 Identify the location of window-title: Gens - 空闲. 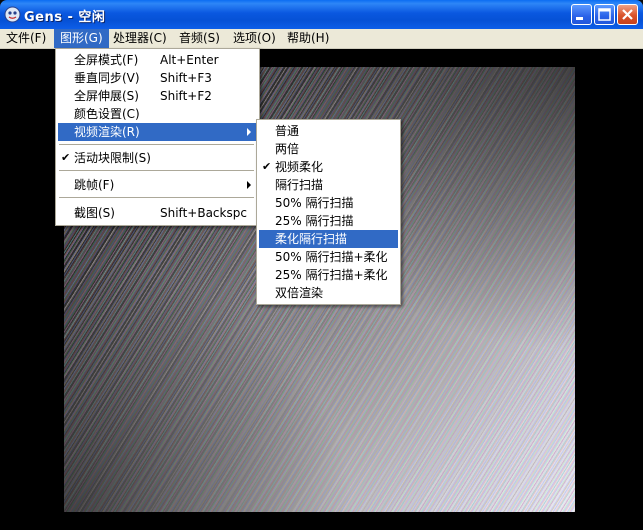
(65, 17).